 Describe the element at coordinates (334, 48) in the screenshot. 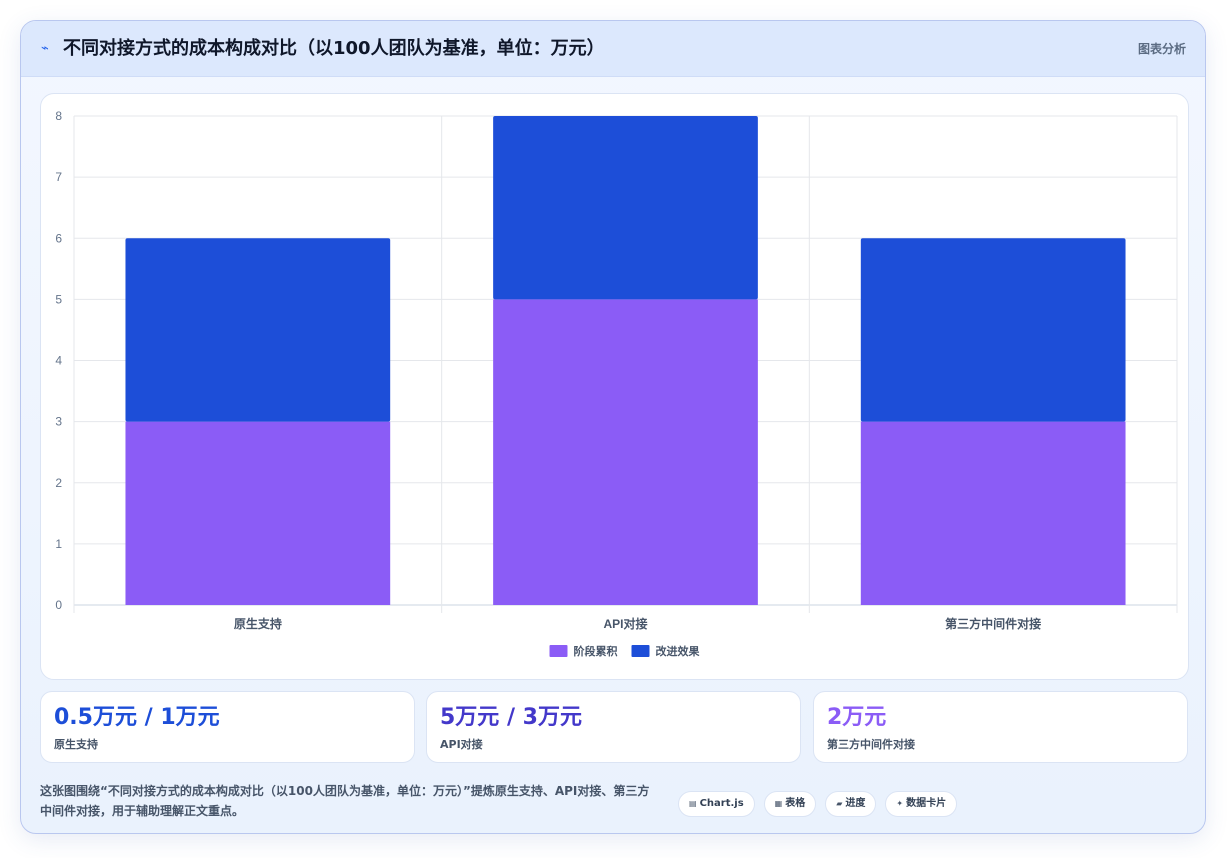

I see `page-title: 不同对接方式的成本构成对比（以100人团队为基准，单位：万元）` at that location.